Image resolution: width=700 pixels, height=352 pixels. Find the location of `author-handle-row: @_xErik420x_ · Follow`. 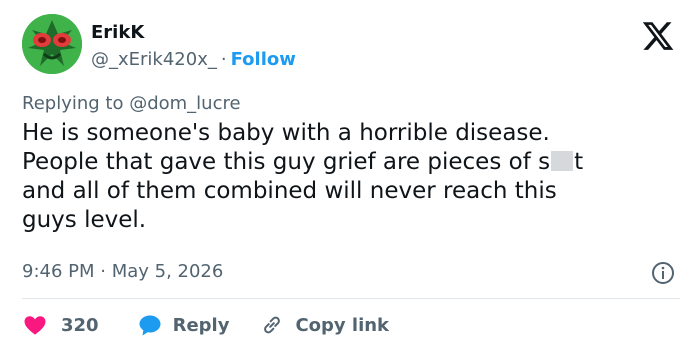

author-handle-row: @_xErik420x_ · Follow is located at coordinates (193, 60).